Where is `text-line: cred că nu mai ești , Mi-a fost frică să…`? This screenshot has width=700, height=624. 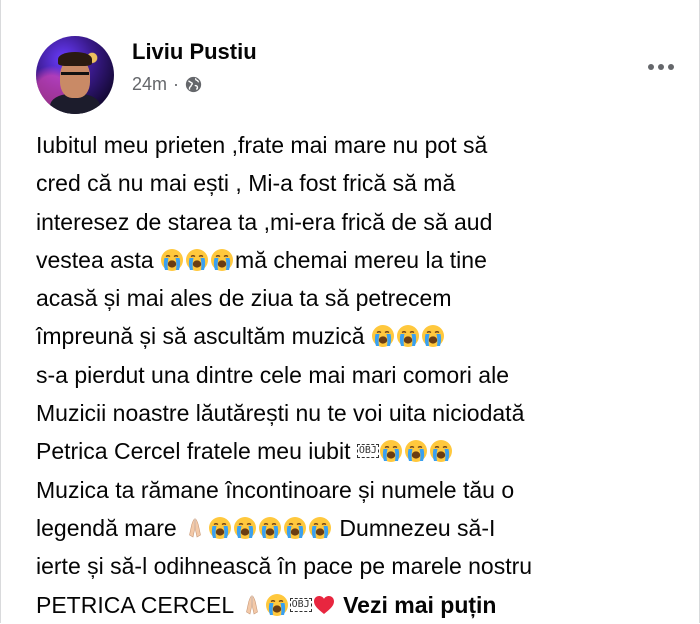
text-line: cred că nu mai ești , Mi-a fost frică să… is located at coordinates (246, 183).